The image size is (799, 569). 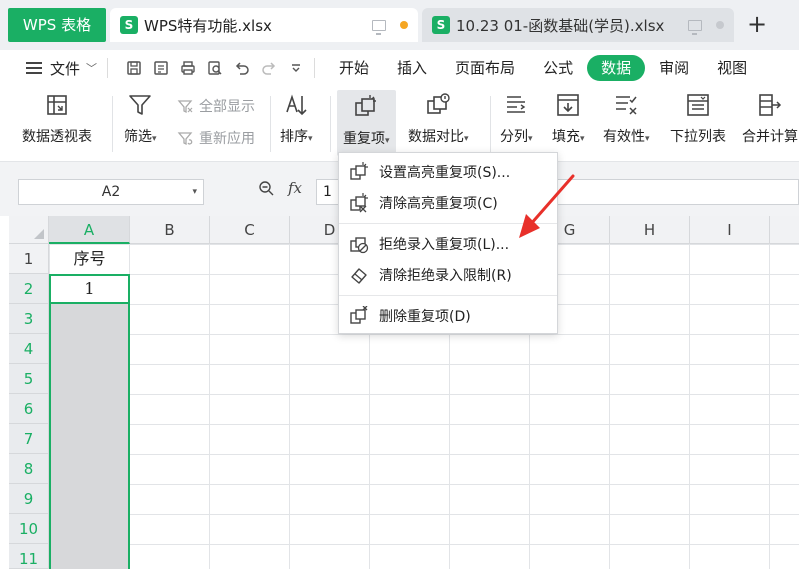 What do you see at coordinates (359, 244) in the screenshot?
I see `reject-duplicates-icon` at bounding box center [359, 244].